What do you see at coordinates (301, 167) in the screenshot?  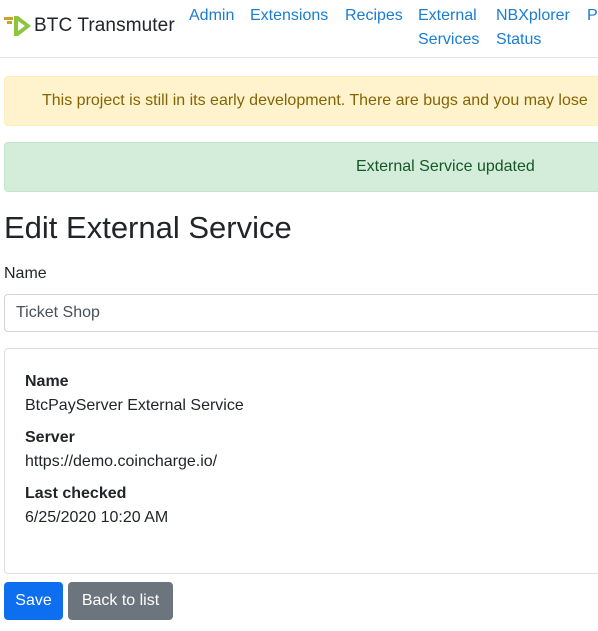 I see `success-alert: External Service updated` at bounding box center [301, 167].